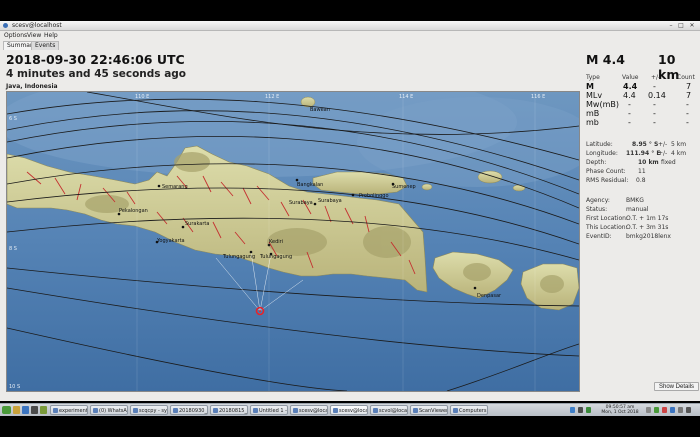 Image resolution: width=700 pixels, height=437 pixels. What do you see at coordinates (34, 410) in the screenshot?
I see `terminal-icon` at bounding box center [34, 410].